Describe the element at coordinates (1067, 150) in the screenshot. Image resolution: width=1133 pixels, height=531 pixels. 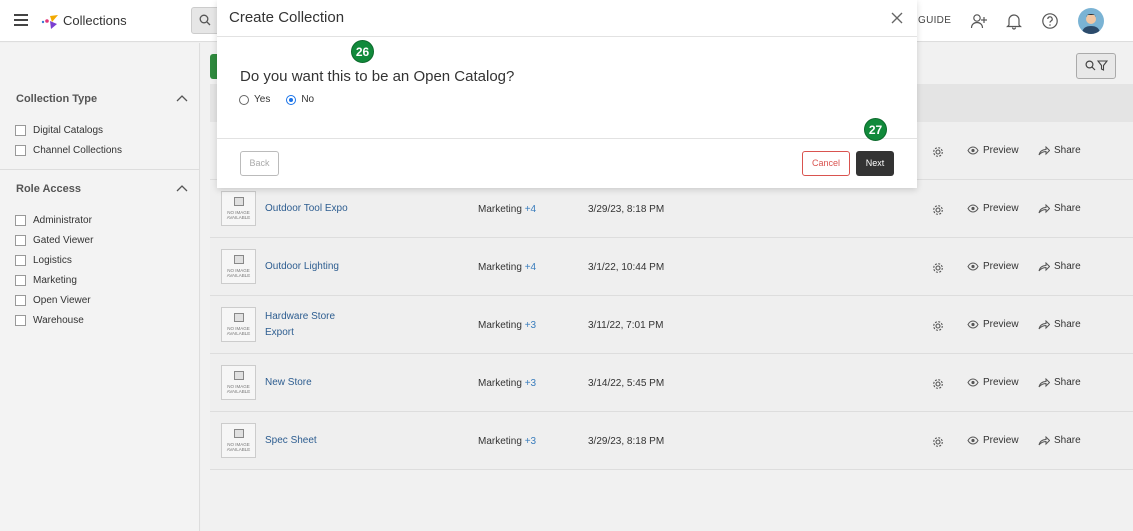
I see `share-label: Share` at that location.